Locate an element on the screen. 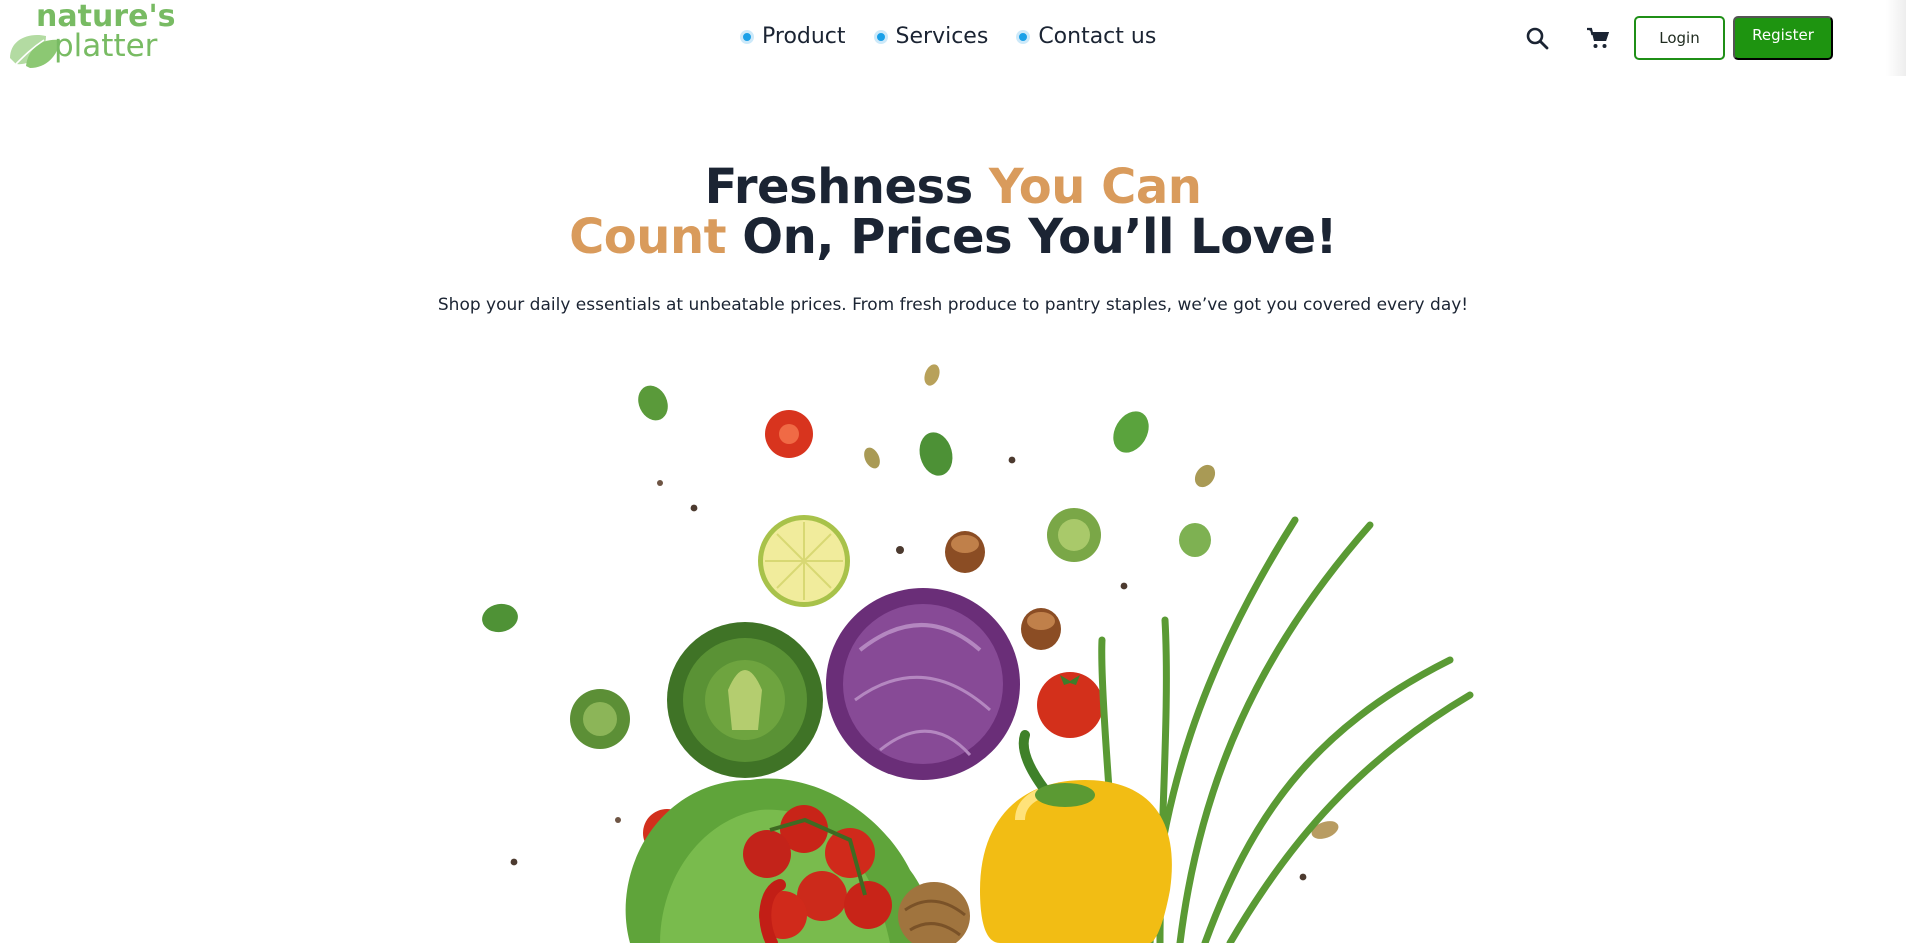 The width and height of the screenshot is (1906, 943). nav-item-contact: Contact us is located at coordinates (1086, 36).